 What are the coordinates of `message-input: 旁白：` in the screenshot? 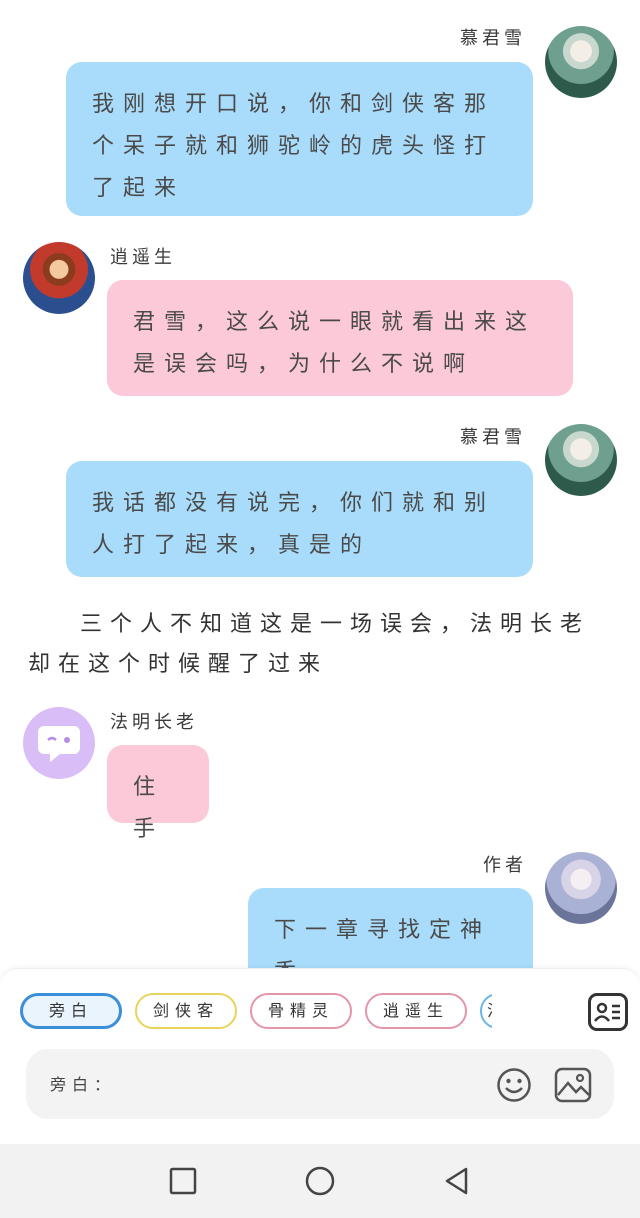 It's located at (320, 1084).